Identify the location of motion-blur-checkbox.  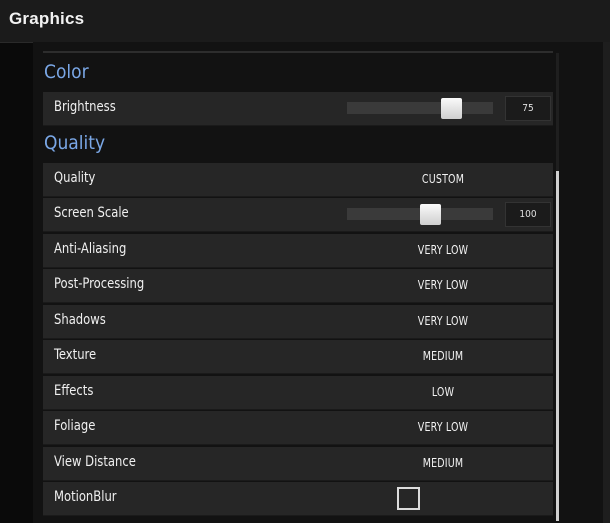
(408, 498).